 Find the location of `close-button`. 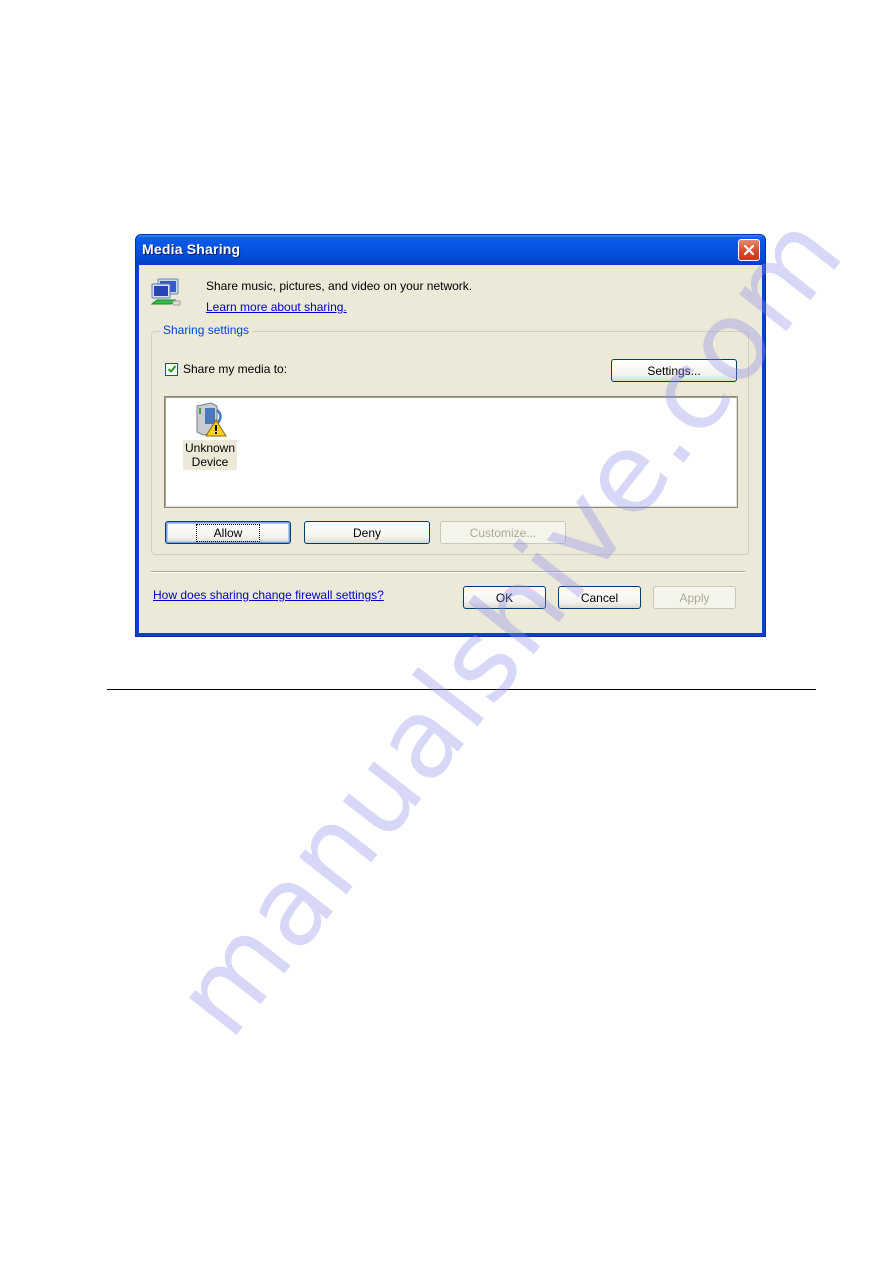

close-button is located at coordinates (749, 250).